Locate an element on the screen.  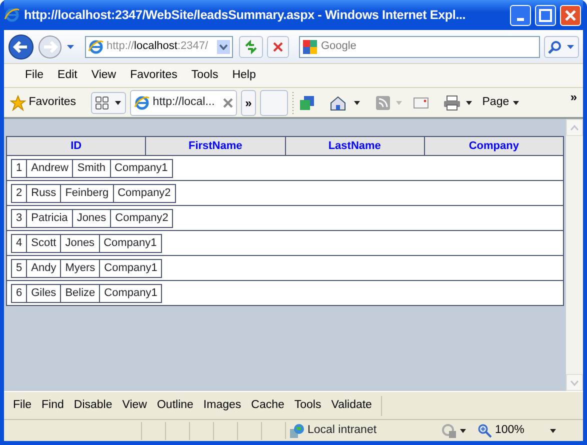
chevron-down-icon is located at coordinates (574, 383).